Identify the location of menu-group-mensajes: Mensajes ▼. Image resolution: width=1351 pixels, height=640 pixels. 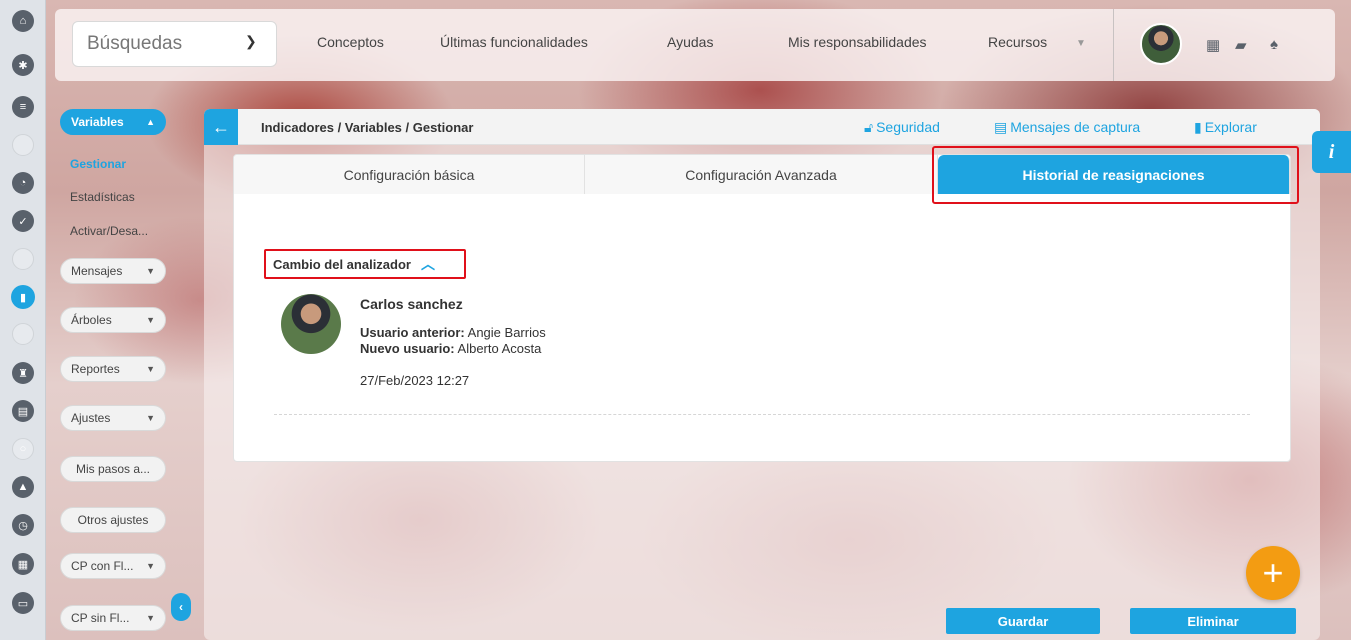
(113, 271).